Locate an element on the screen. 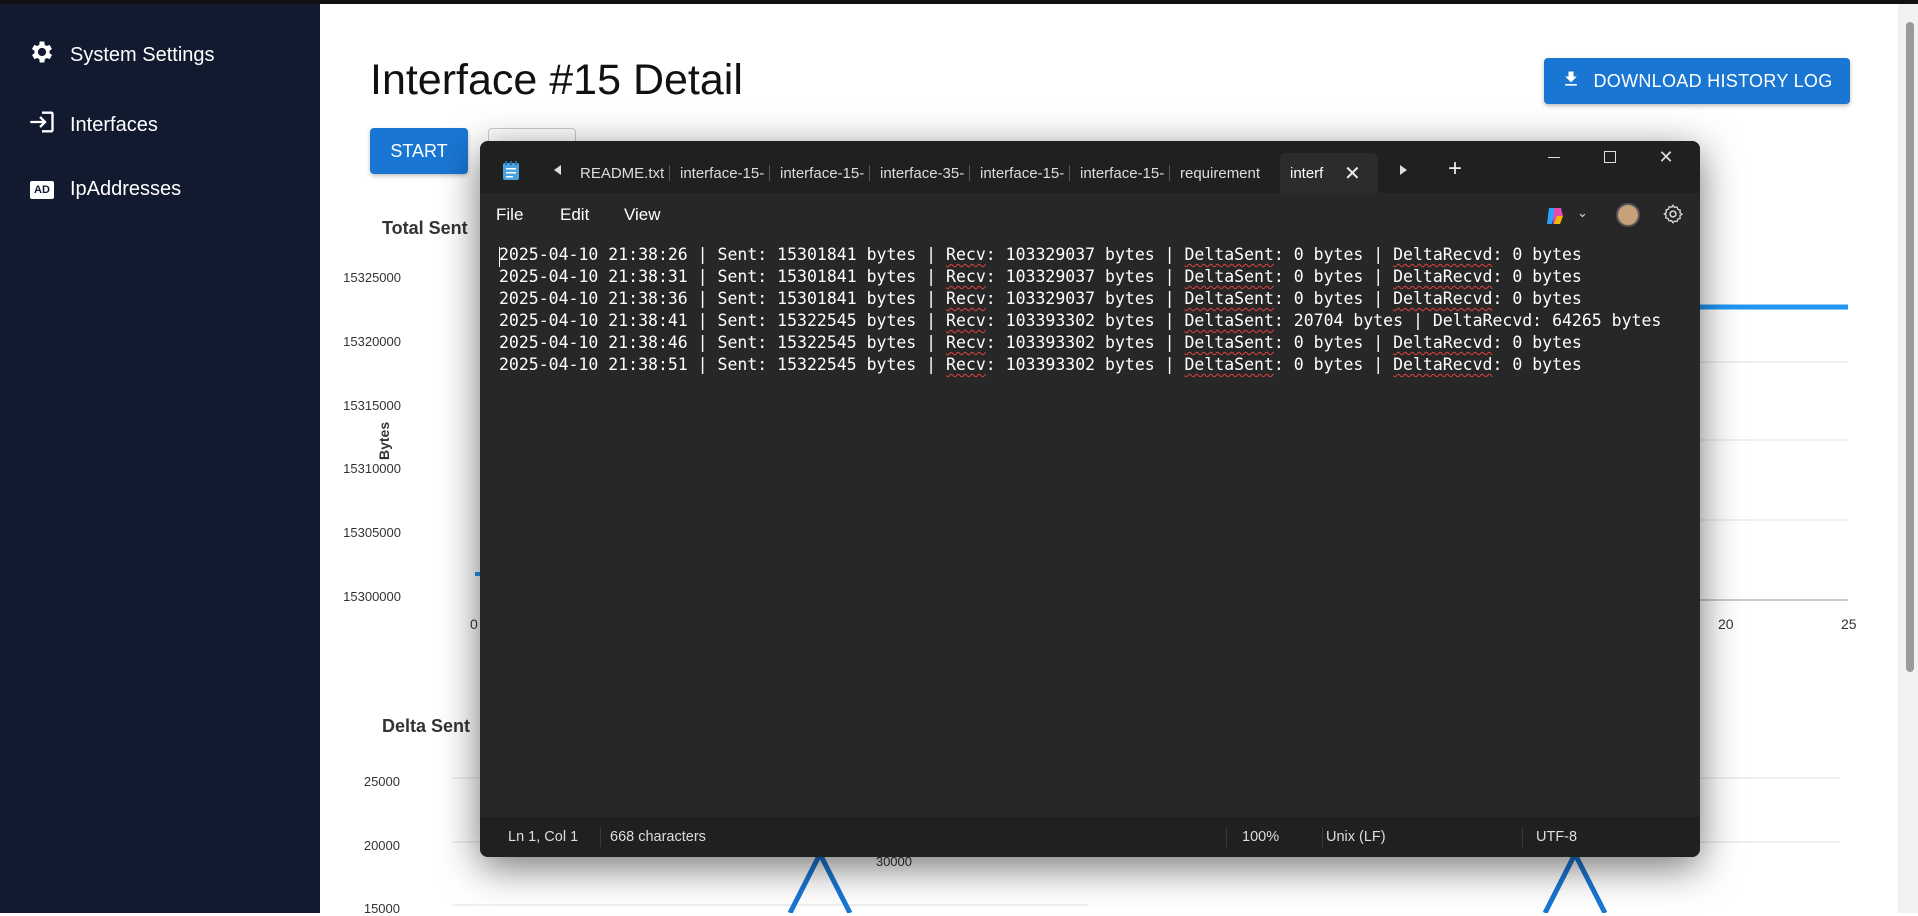 The width and height of the screenshot is (1918, 916). line-ending: Unix (LF) is located at coordinates (1356, 837).